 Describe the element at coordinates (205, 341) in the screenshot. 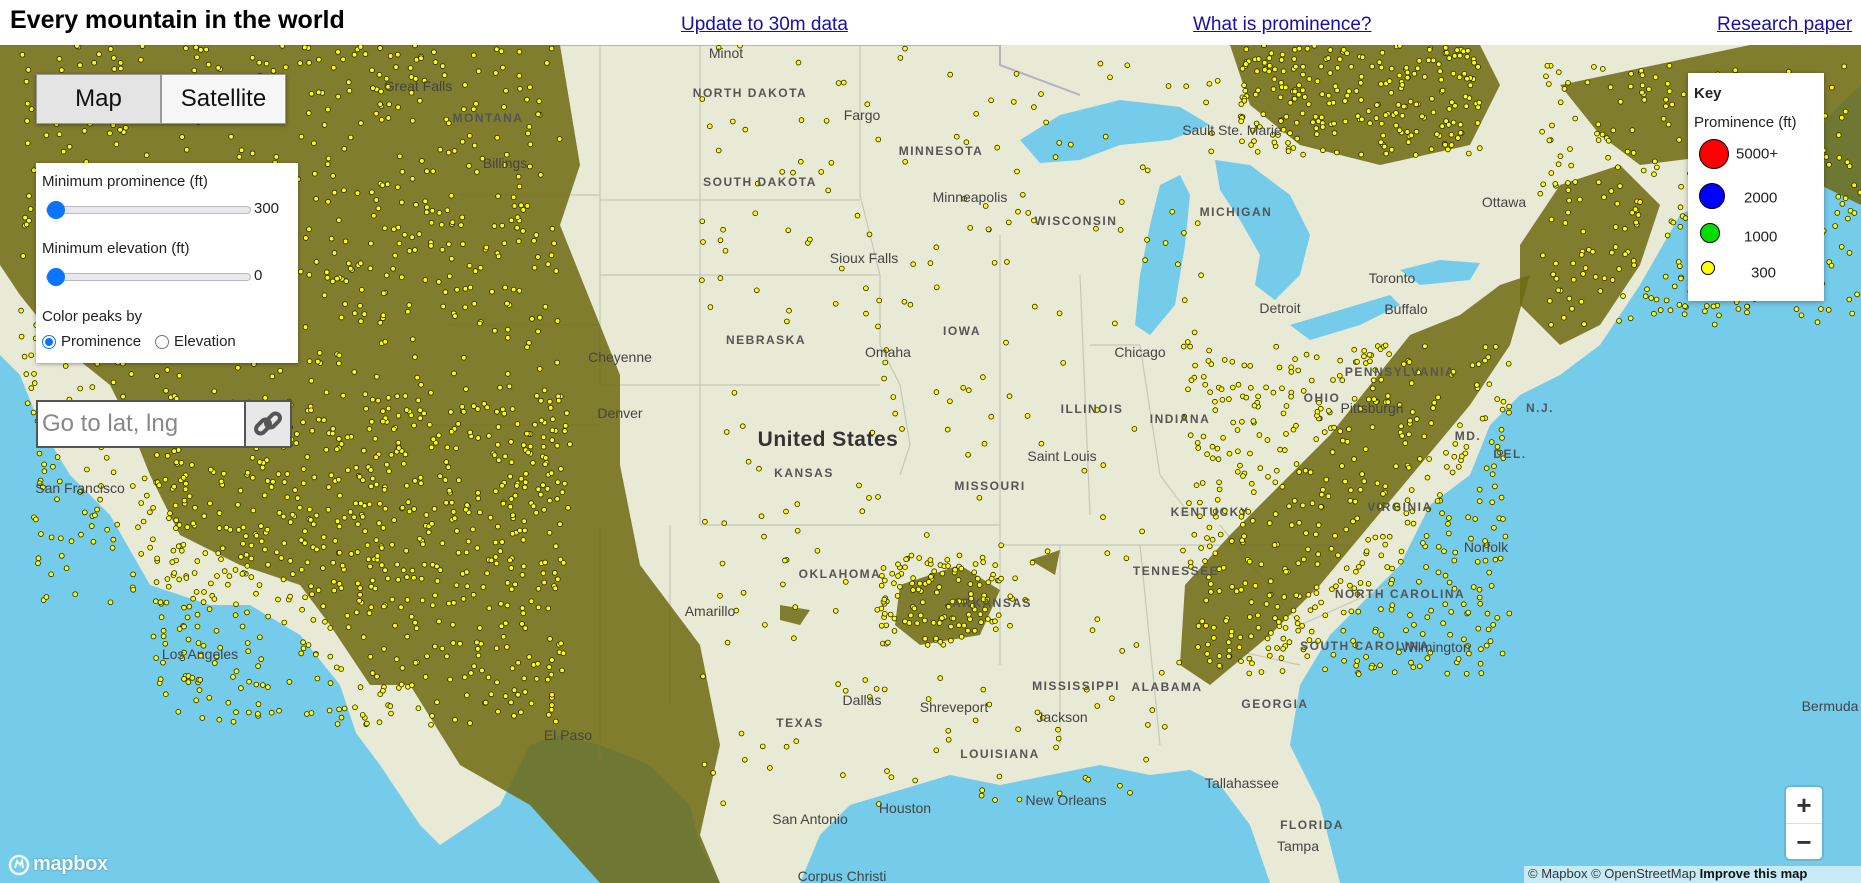

I see `elevation-radio-label: Elevation` at that location.